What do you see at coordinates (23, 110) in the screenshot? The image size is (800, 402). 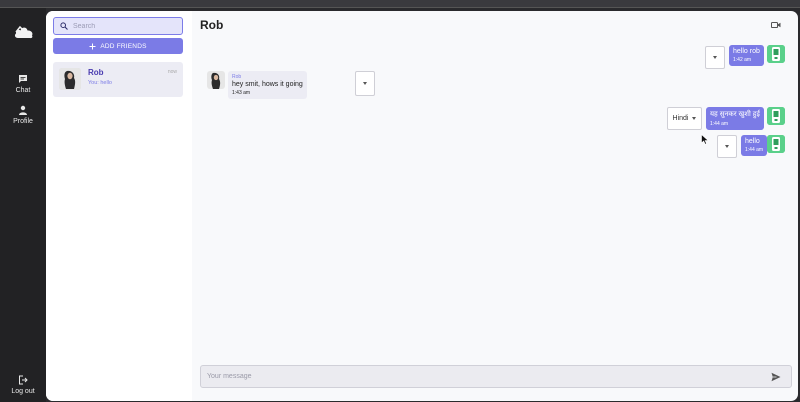 I see `profile-icon` at bounding box center [23, 110].